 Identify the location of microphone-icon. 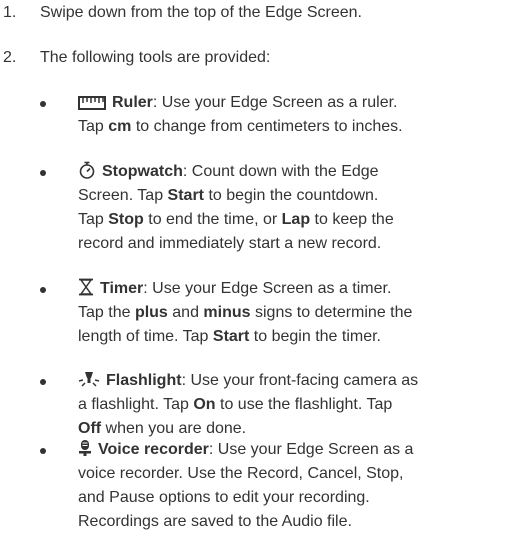
(85, 448).